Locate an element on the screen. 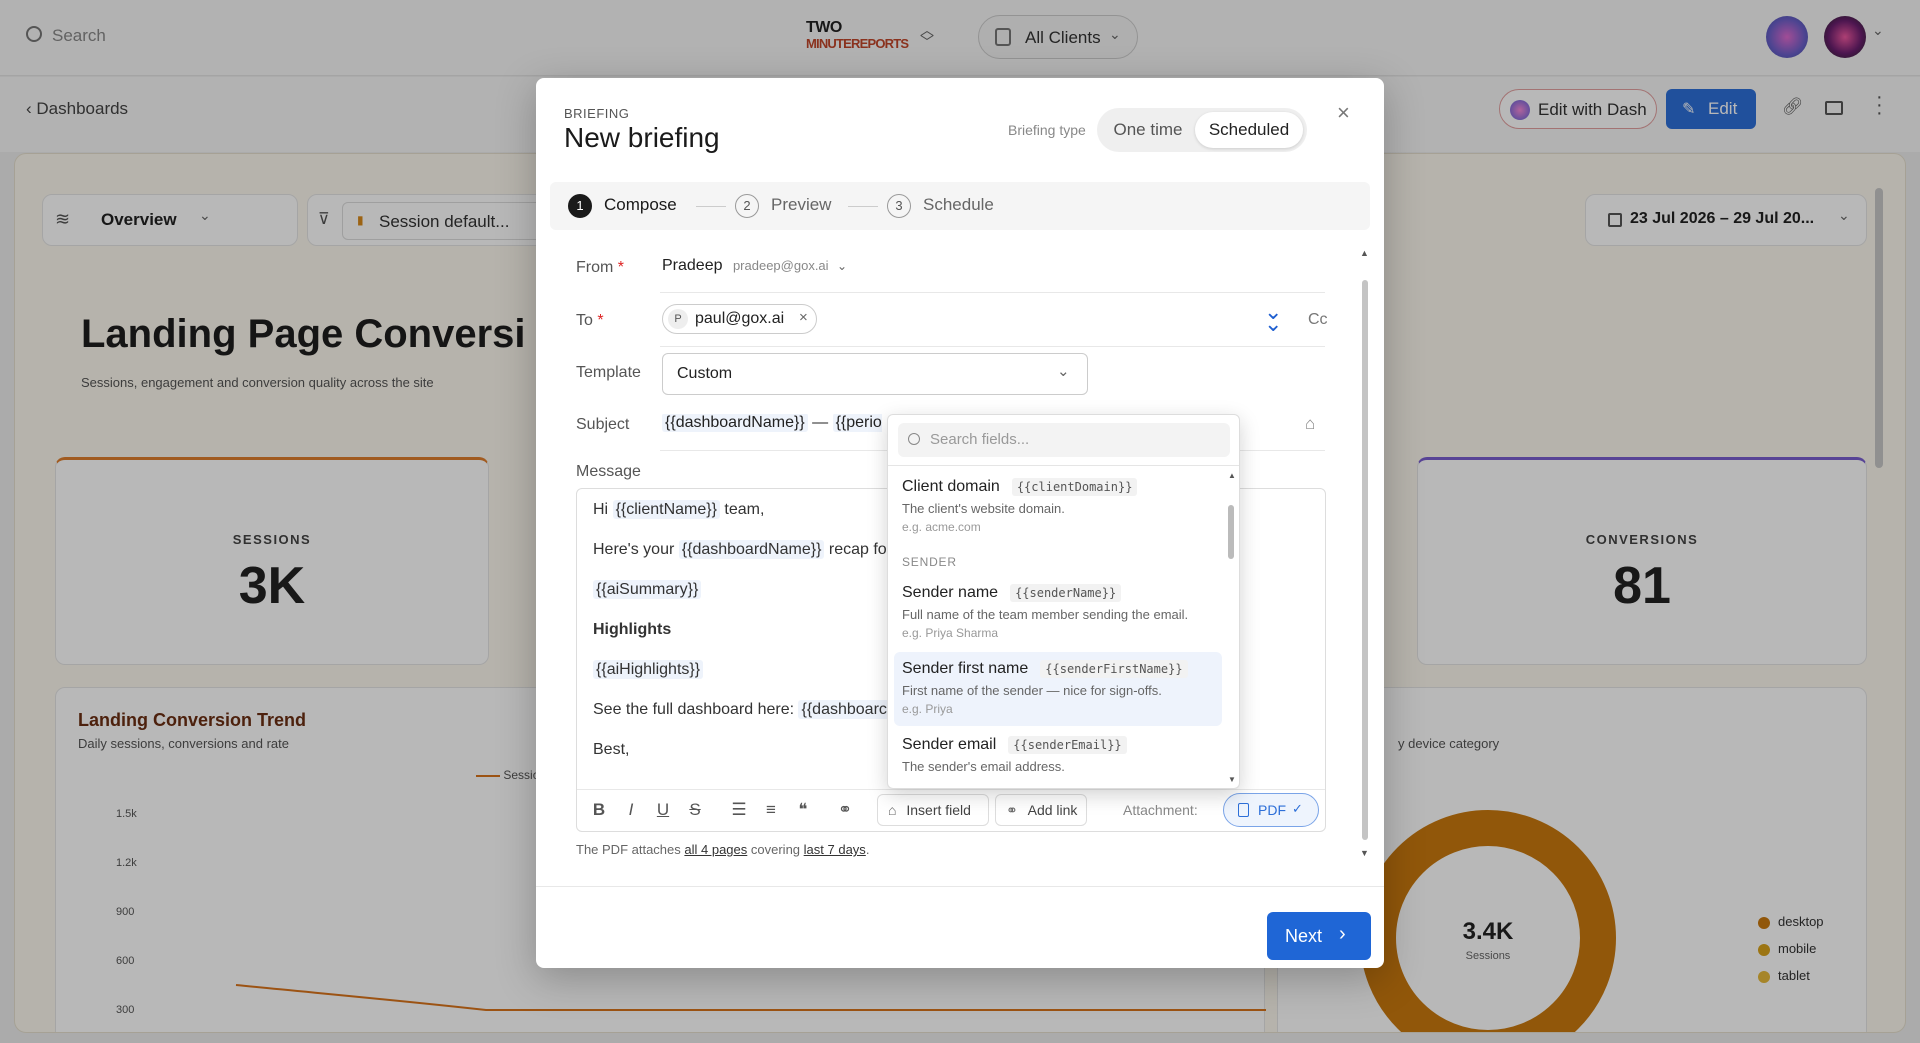  attachment-label: Attachment: is located at coordinates (1160, 810).